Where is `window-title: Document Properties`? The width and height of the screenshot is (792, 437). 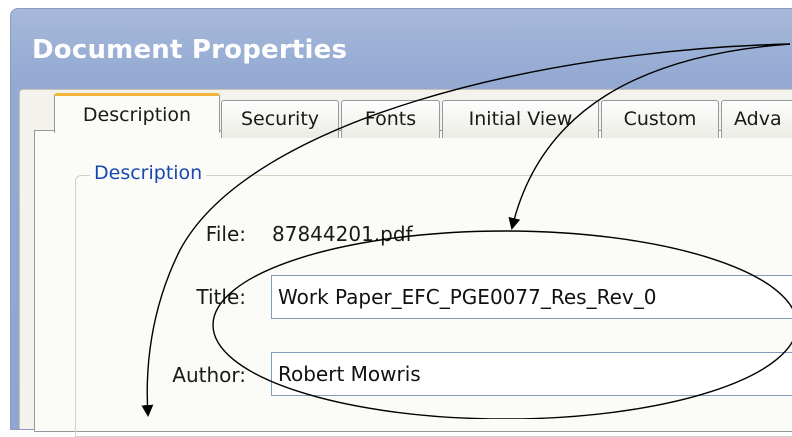 window-title: Document Properties is located at coordinates (190, 50).